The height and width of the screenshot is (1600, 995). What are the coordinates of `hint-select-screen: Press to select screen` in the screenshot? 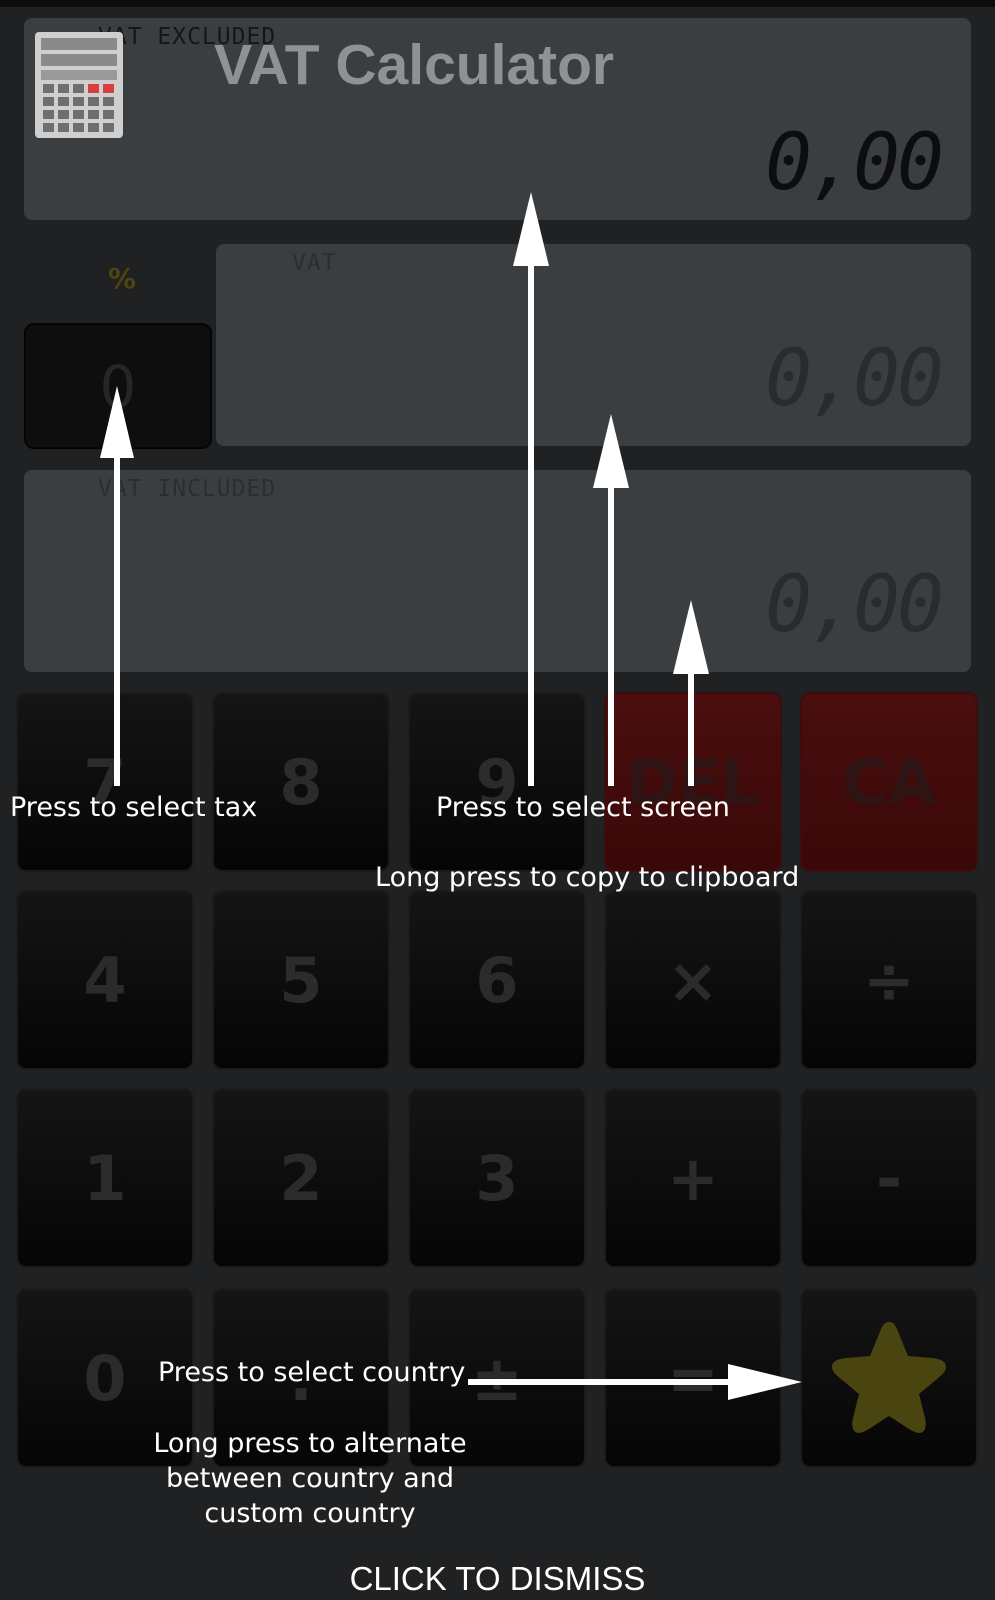 It's located at (583, 807).